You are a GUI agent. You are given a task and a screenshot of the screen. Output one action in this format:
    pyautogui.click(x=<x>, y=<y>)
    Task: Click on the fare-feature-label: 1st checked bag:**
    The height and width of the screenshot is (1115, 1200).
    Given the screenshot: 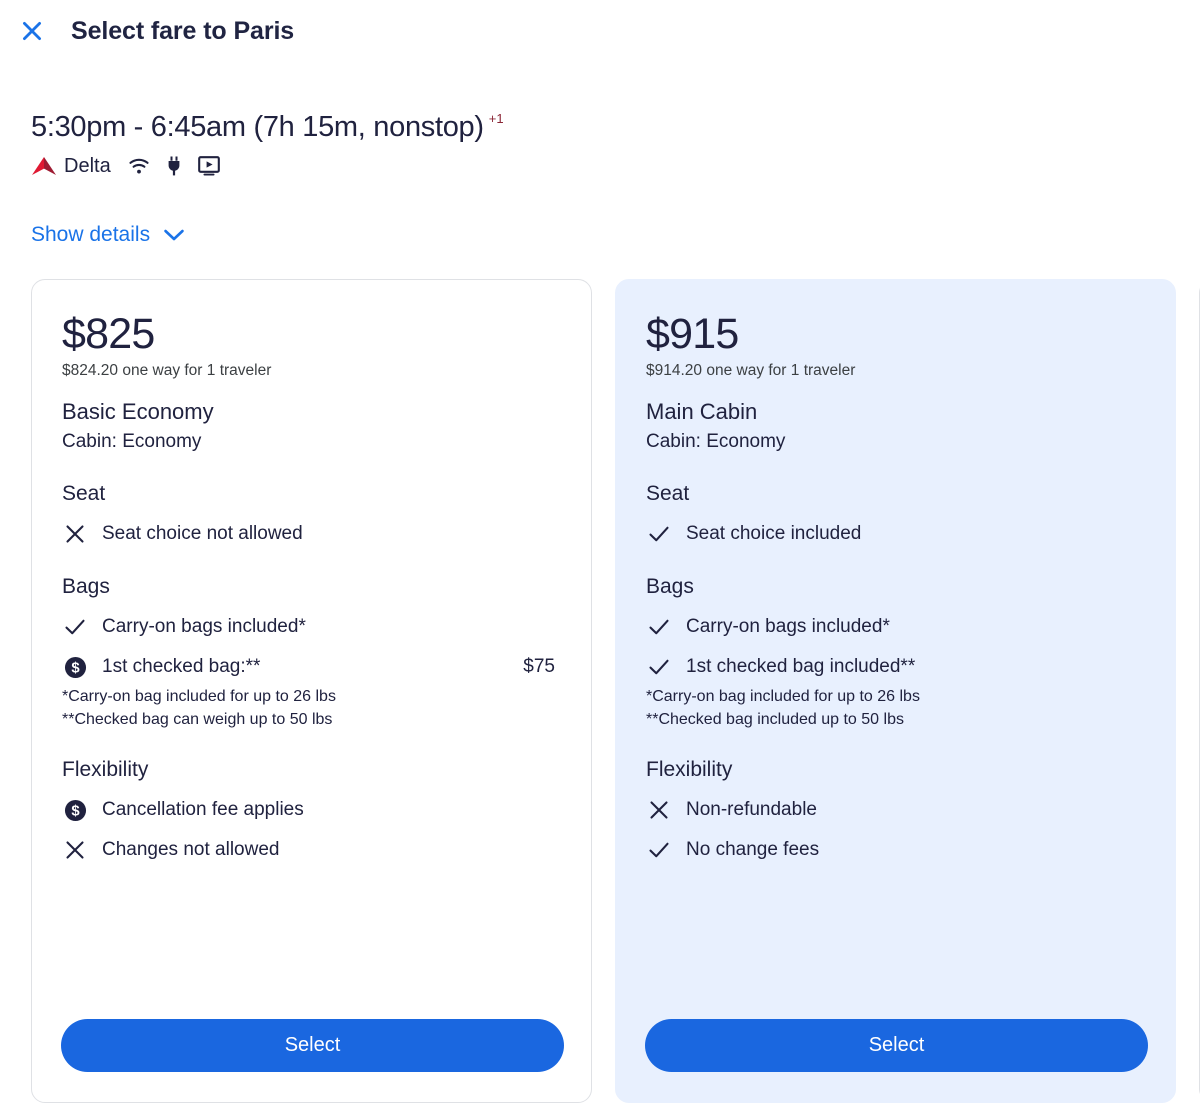 What is the action you would take?
    pyautogui.click(x=181, y=666)
    